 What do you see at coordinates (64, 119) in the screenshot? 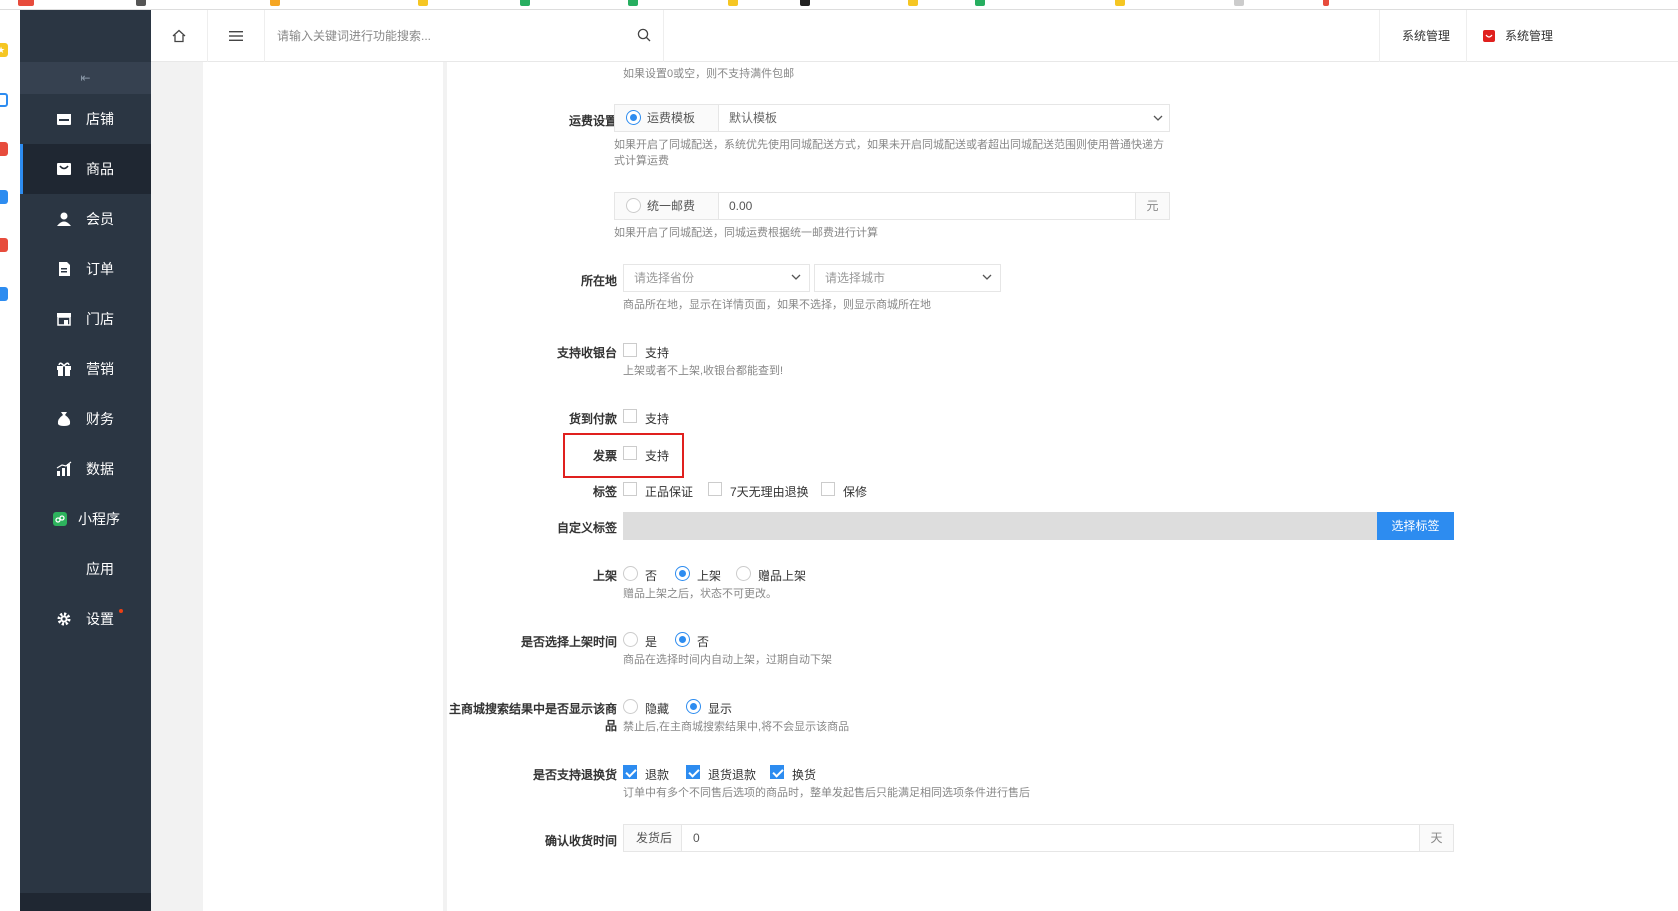
I see `store-icon` at bounding box center [64, 119].